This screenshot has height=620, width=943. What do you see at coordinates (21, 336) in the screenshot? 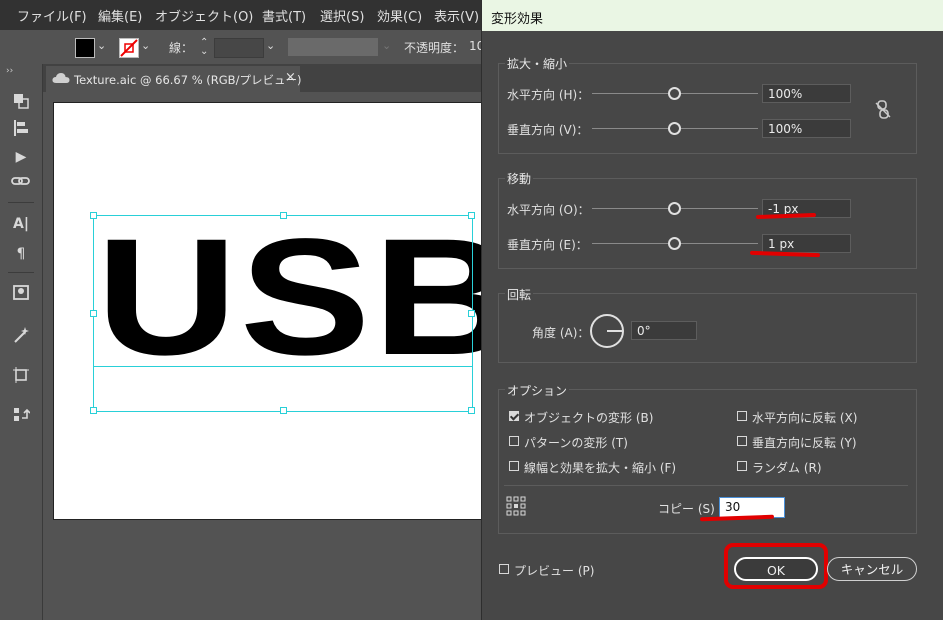
I see `magic-wand-icon` at bounding box center [21, 336].